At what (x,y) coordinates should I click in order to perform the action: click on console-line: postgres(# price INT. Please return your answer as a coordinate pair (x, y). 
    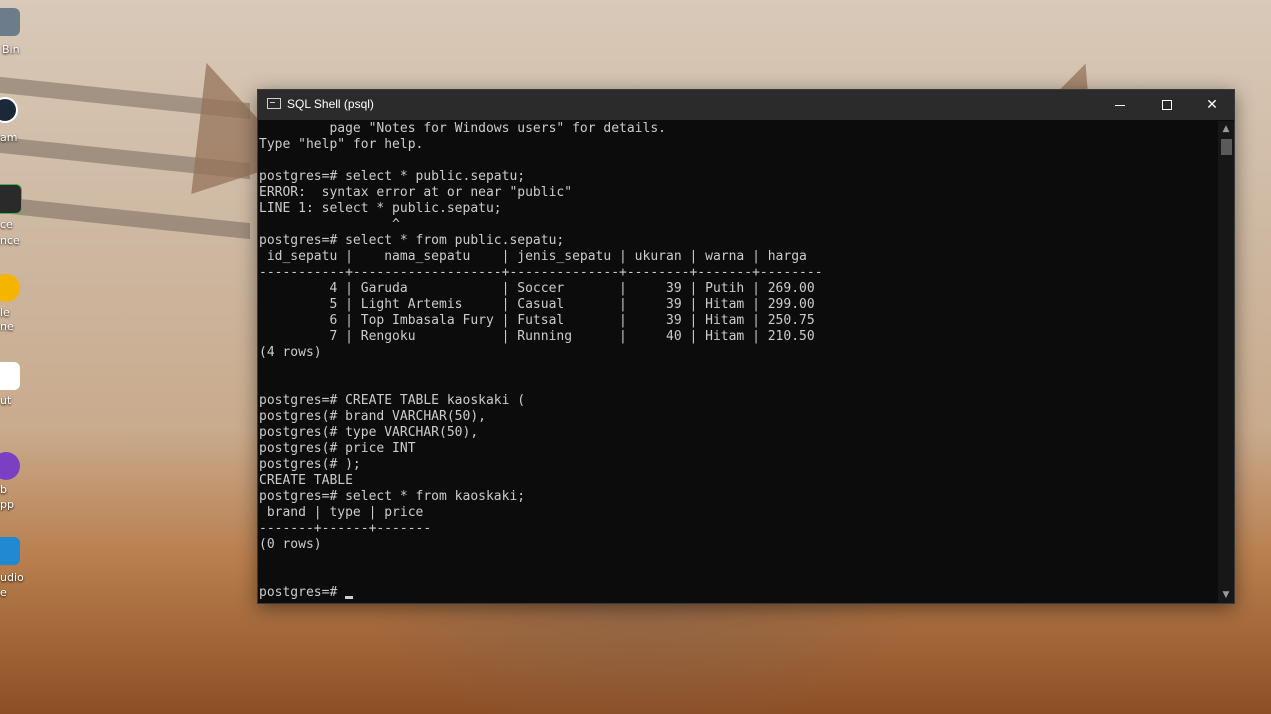
    Looking at the image, I should click on (337, 448).